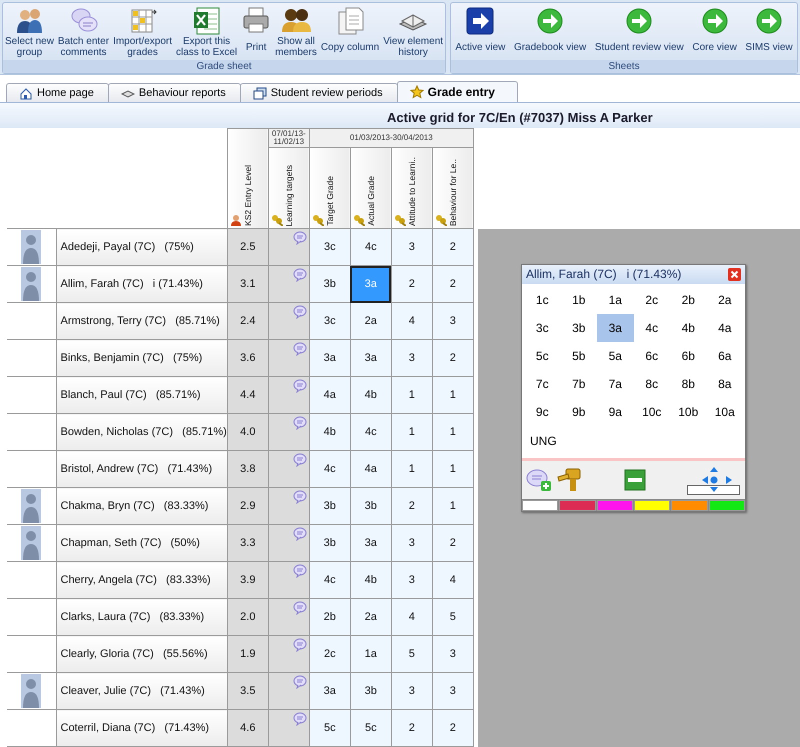 This screenshot has width=800, height=747. I want to click on grade-cell: 2a, so click(371, 321).